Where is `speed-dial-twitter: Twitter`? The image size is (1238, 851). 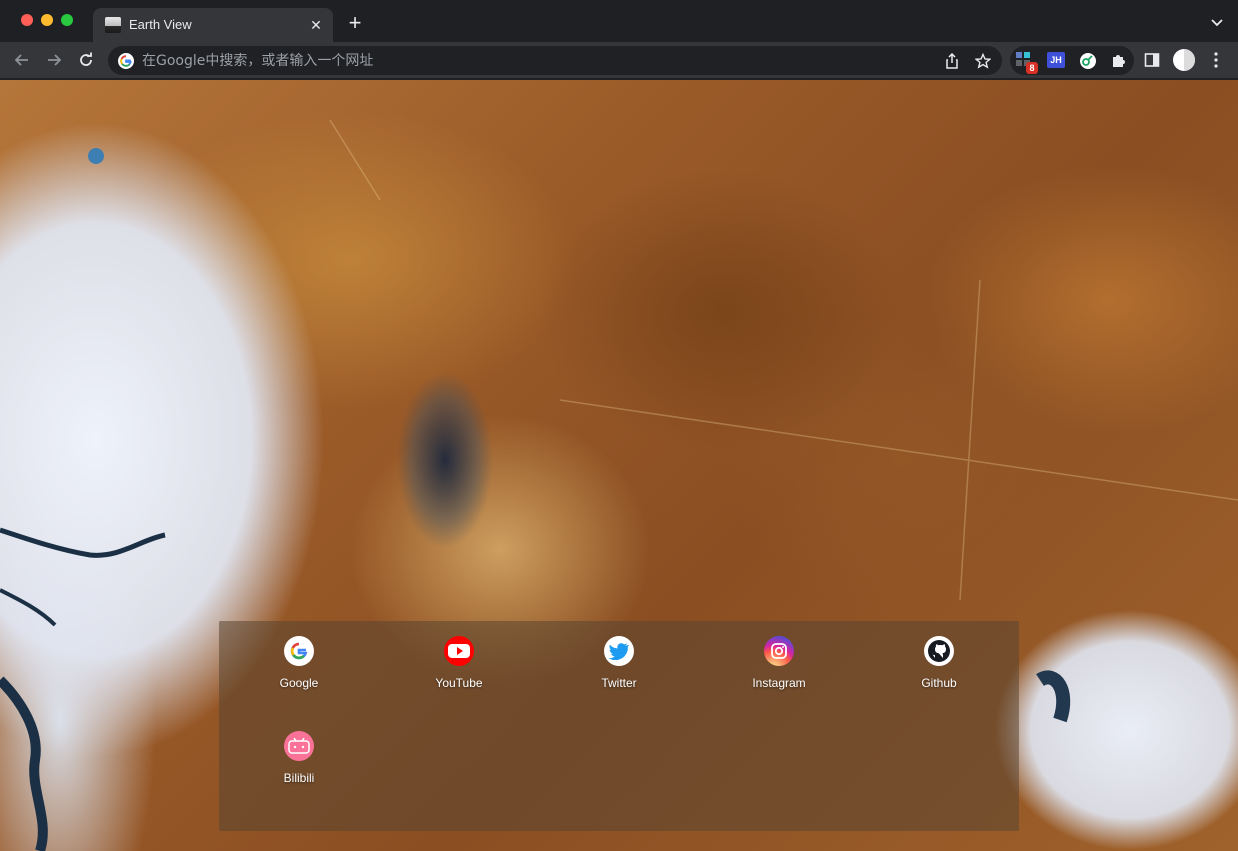 speed-dial-twitter: Twitter is located at coordinates (619, 666).